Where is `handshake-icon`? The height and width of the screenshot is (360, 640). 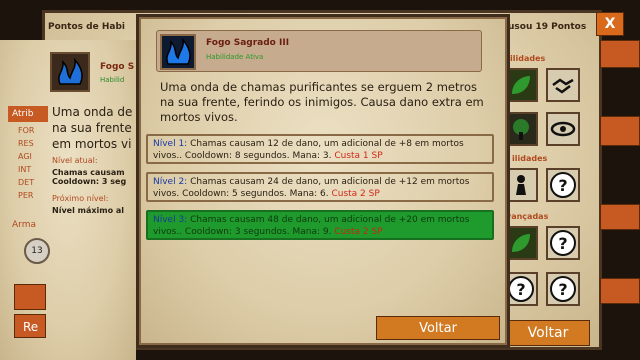 handshake-icon is located at coordinates (563, 86).